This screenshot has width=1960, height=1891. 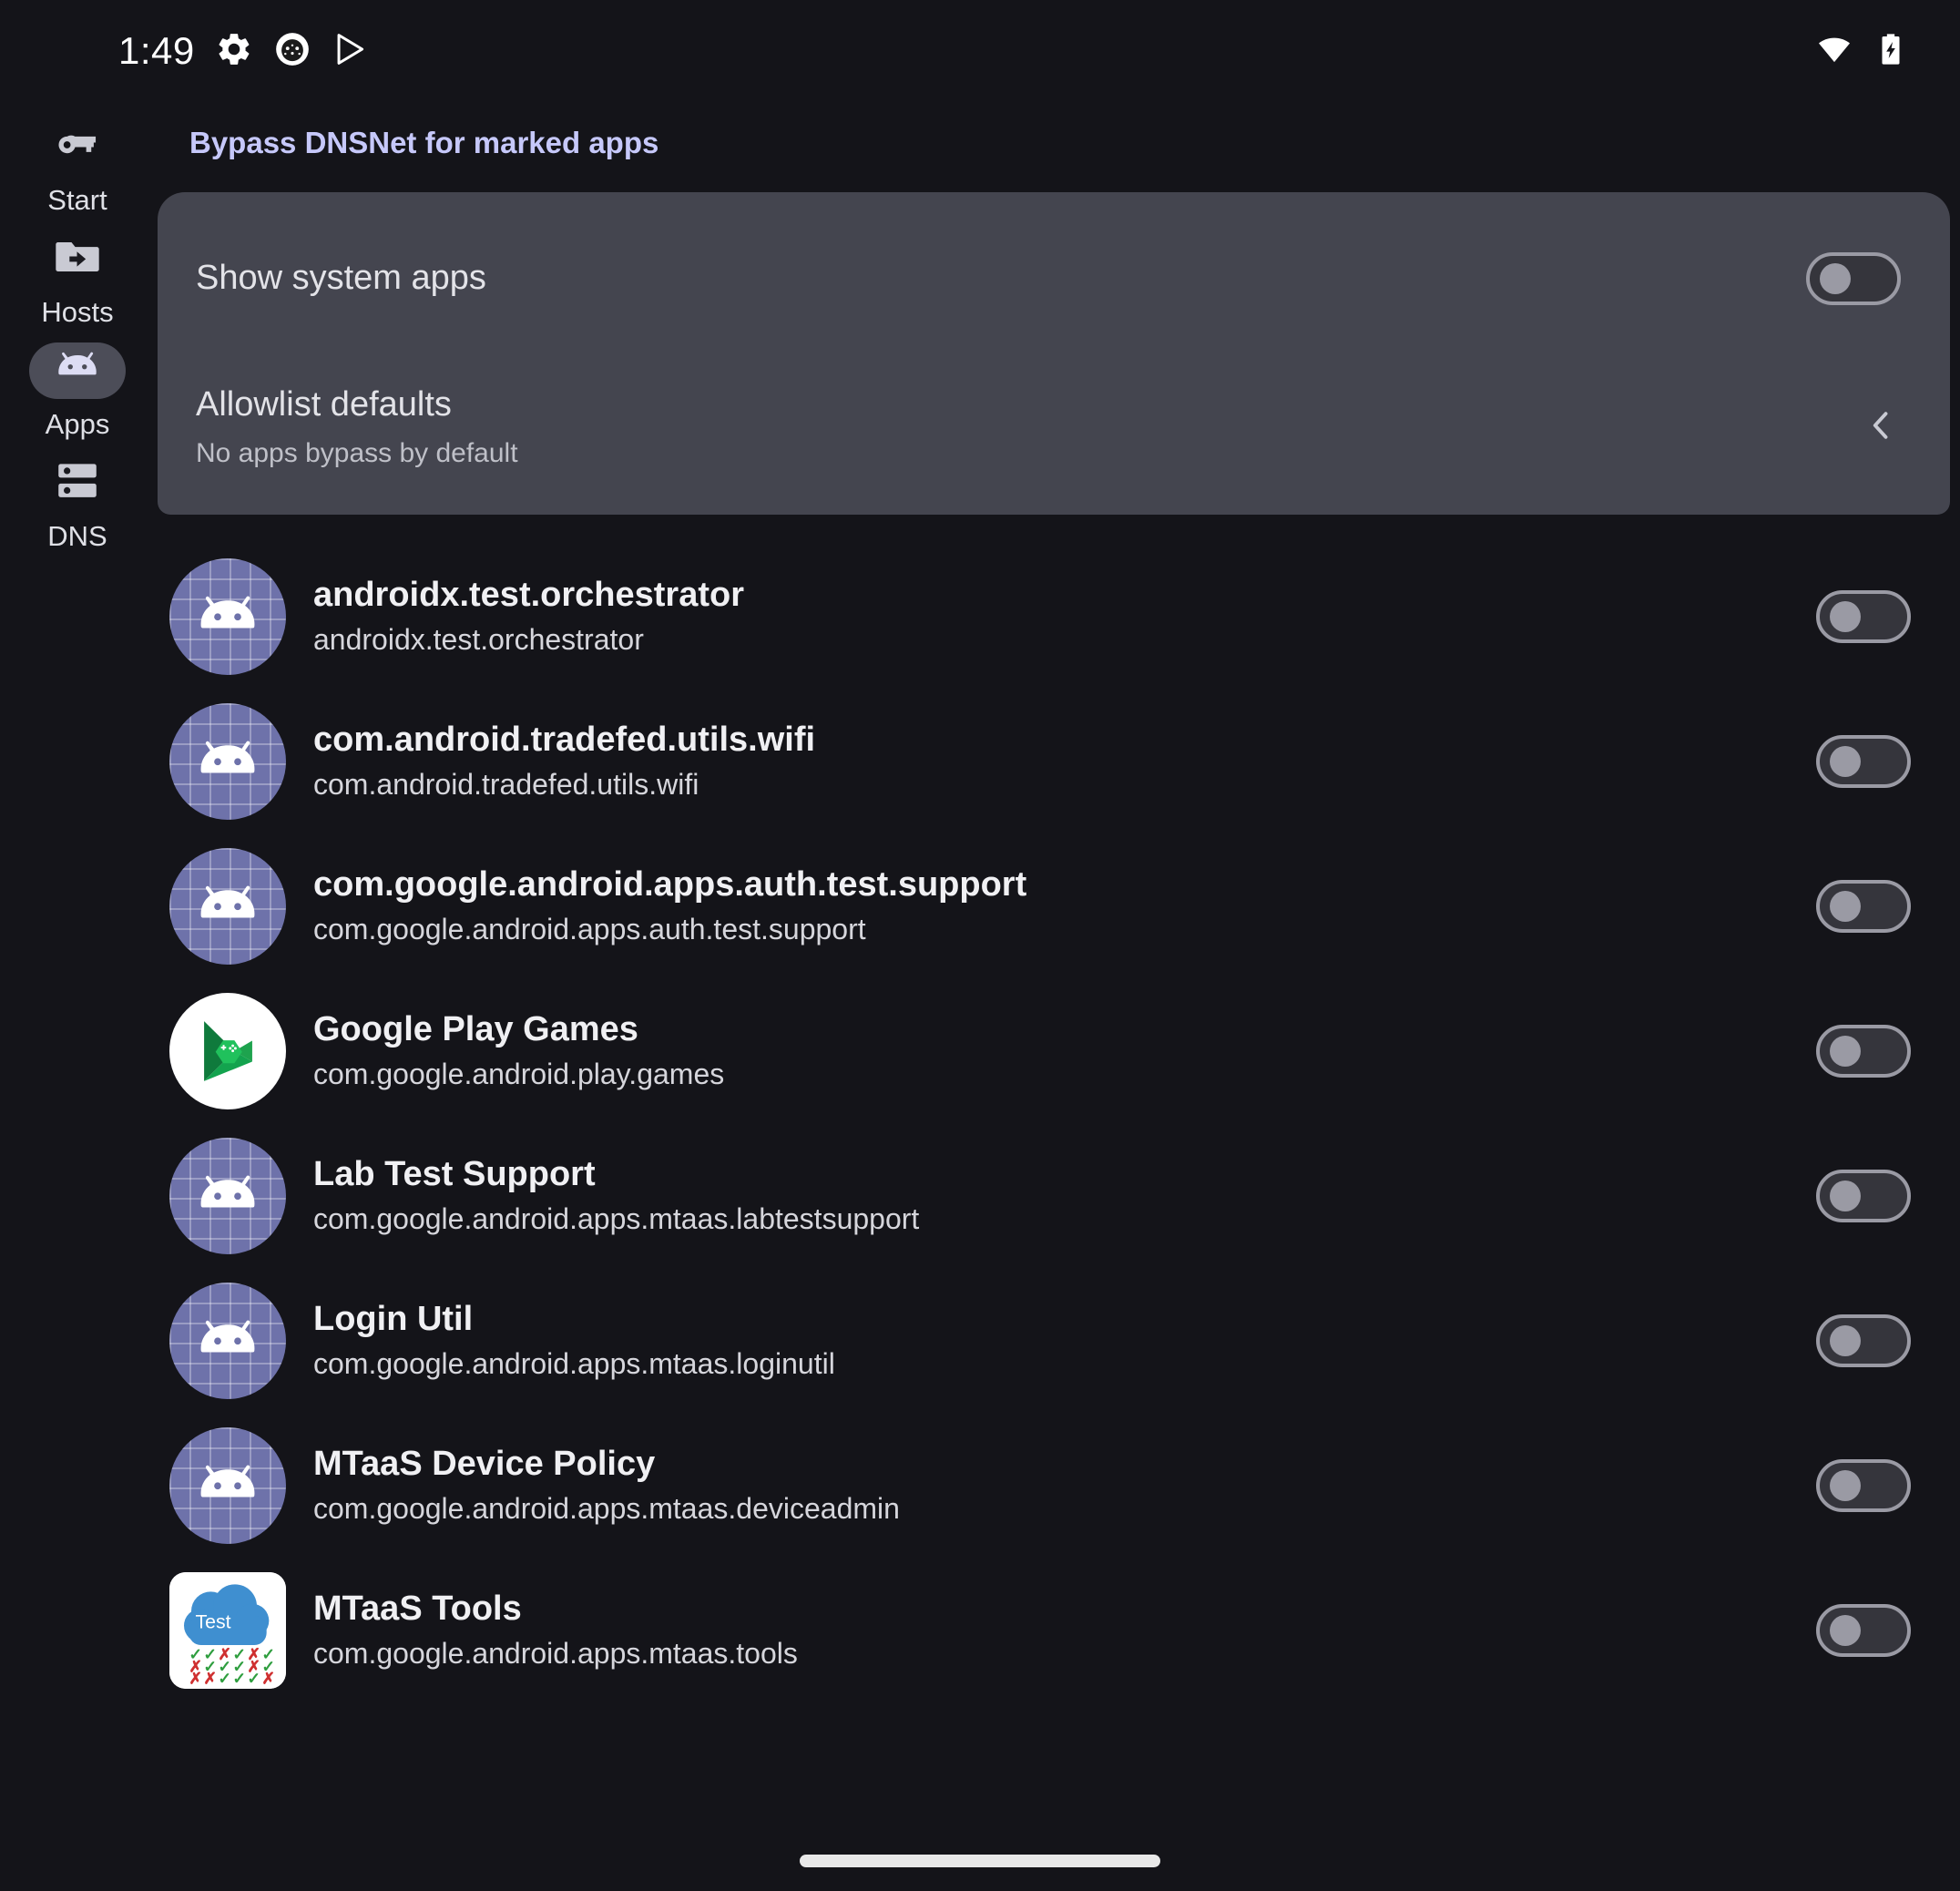 I want to click on sidebar-item-apps: Apps, so click(x=78, y=390).